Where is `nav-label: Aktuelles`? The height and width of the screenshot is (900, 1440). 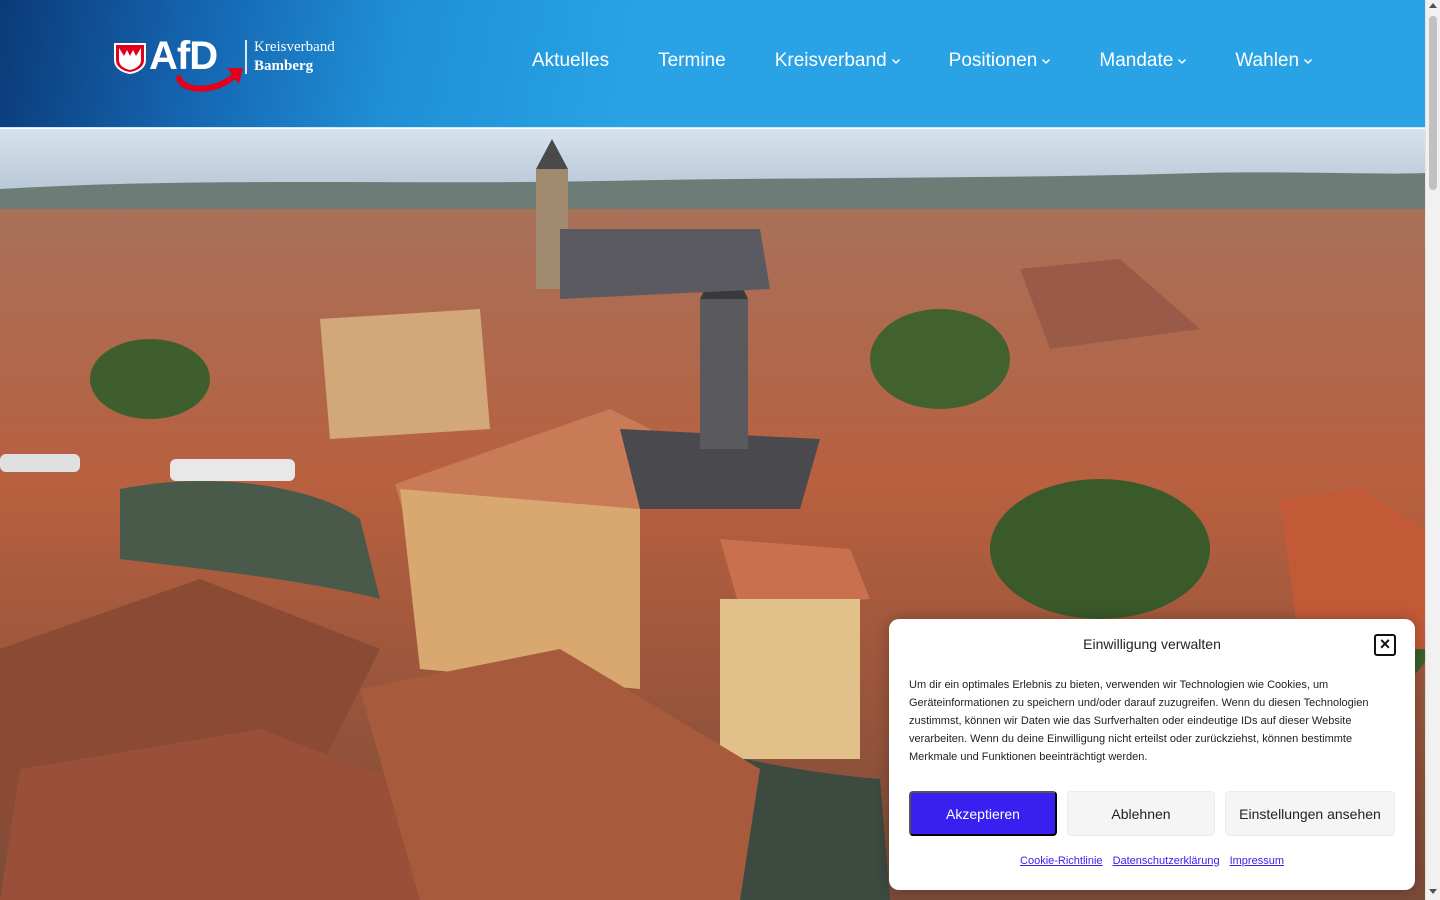 nav-label: Aktuelles is located at coordinates (571, 60).